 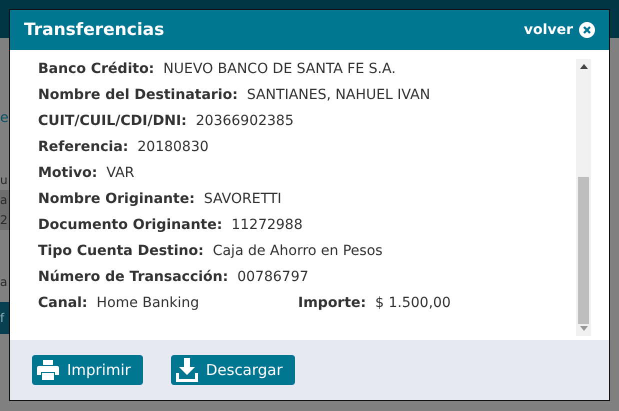 I want to click on field-value: 20180830, so click(x=173, y=147).